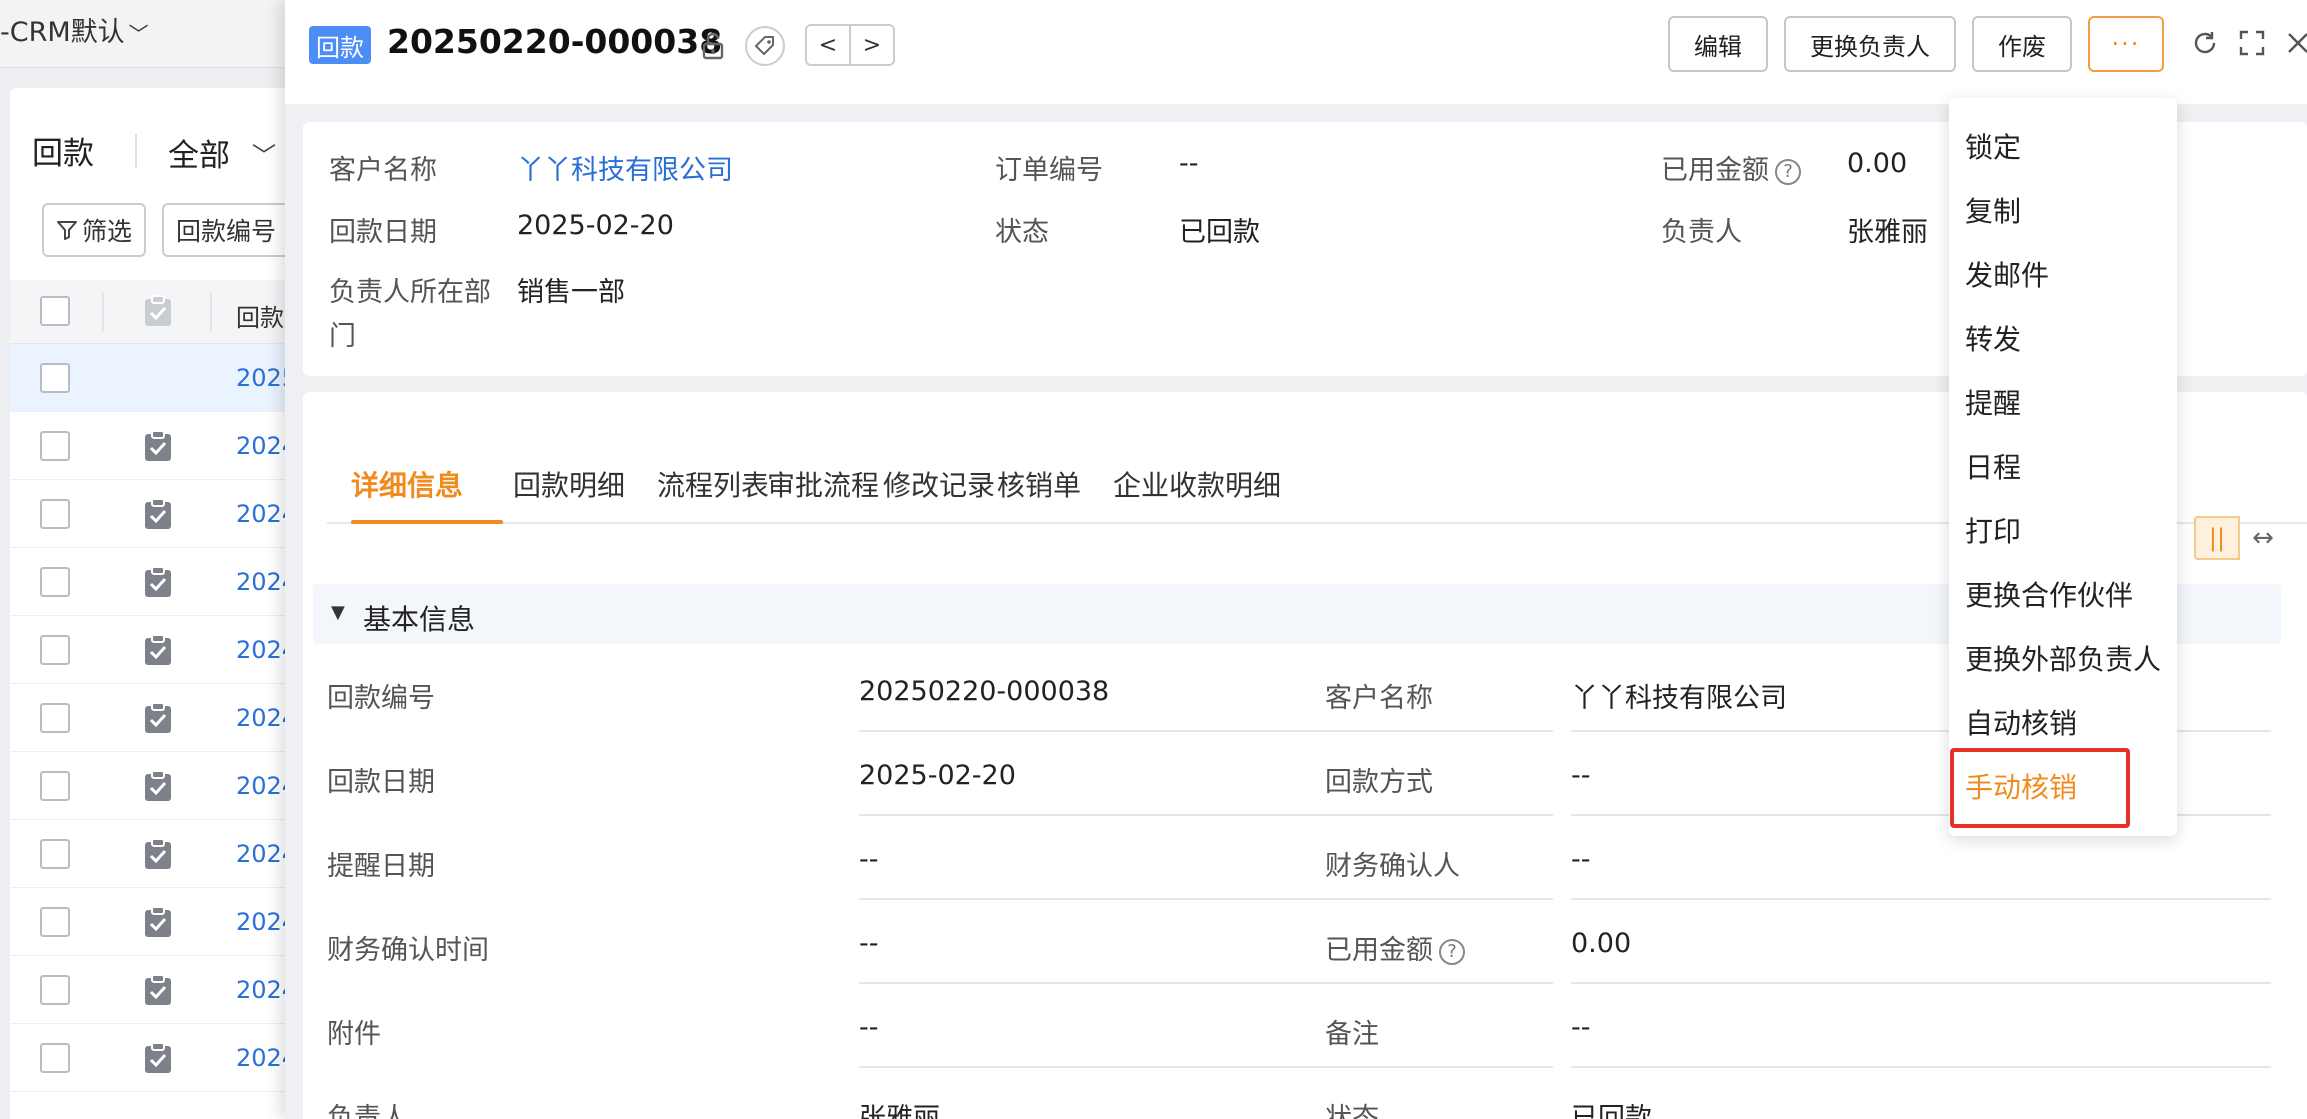 This screenshot has height=1119, width=2307. Describe the element at coordinates (1993, 338) in the screenshot. I see `menu-item-forward: 转发` at that location.